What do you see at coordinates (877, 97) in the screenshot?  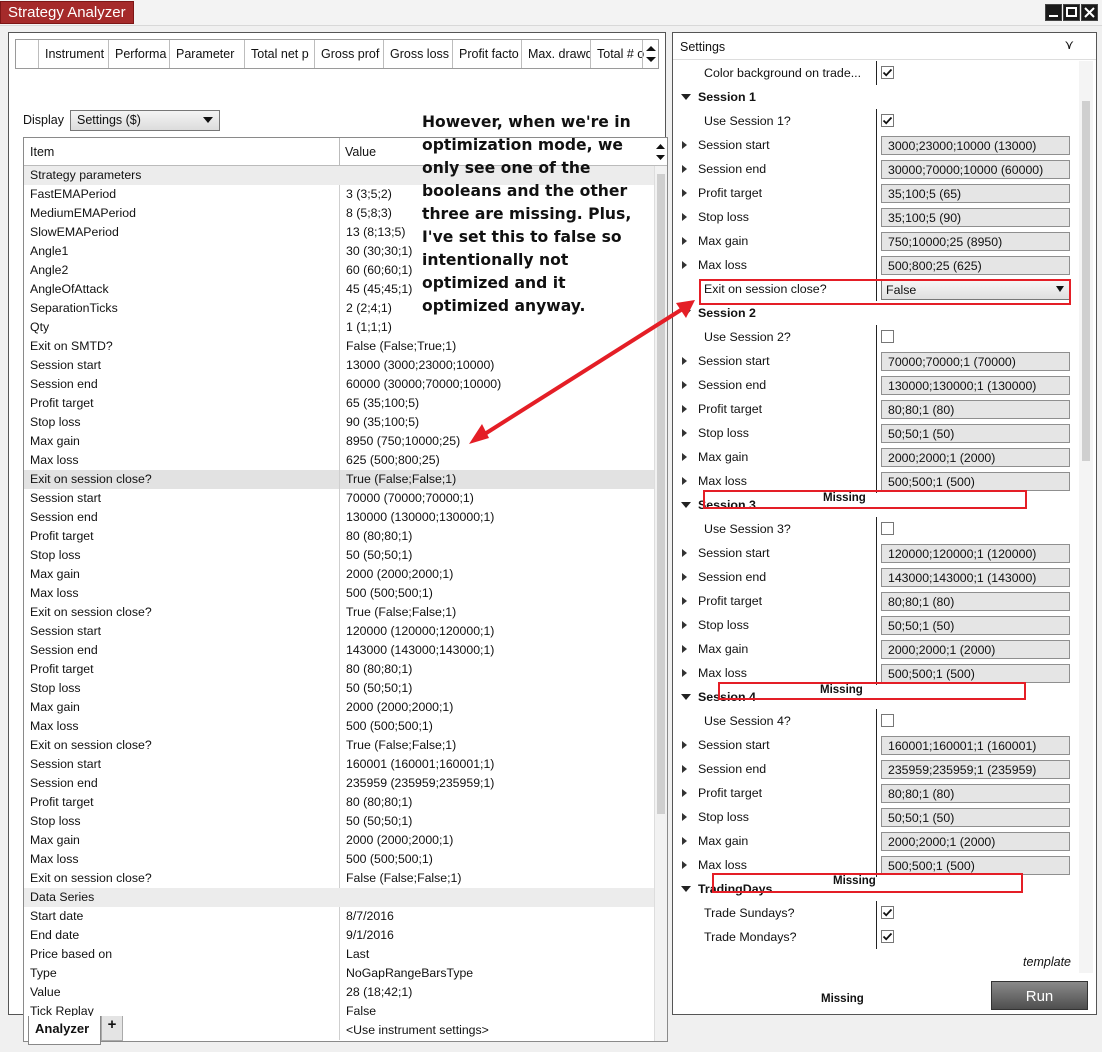 I see `settings-group-header: Session 1` at bounding box center [877, 97].